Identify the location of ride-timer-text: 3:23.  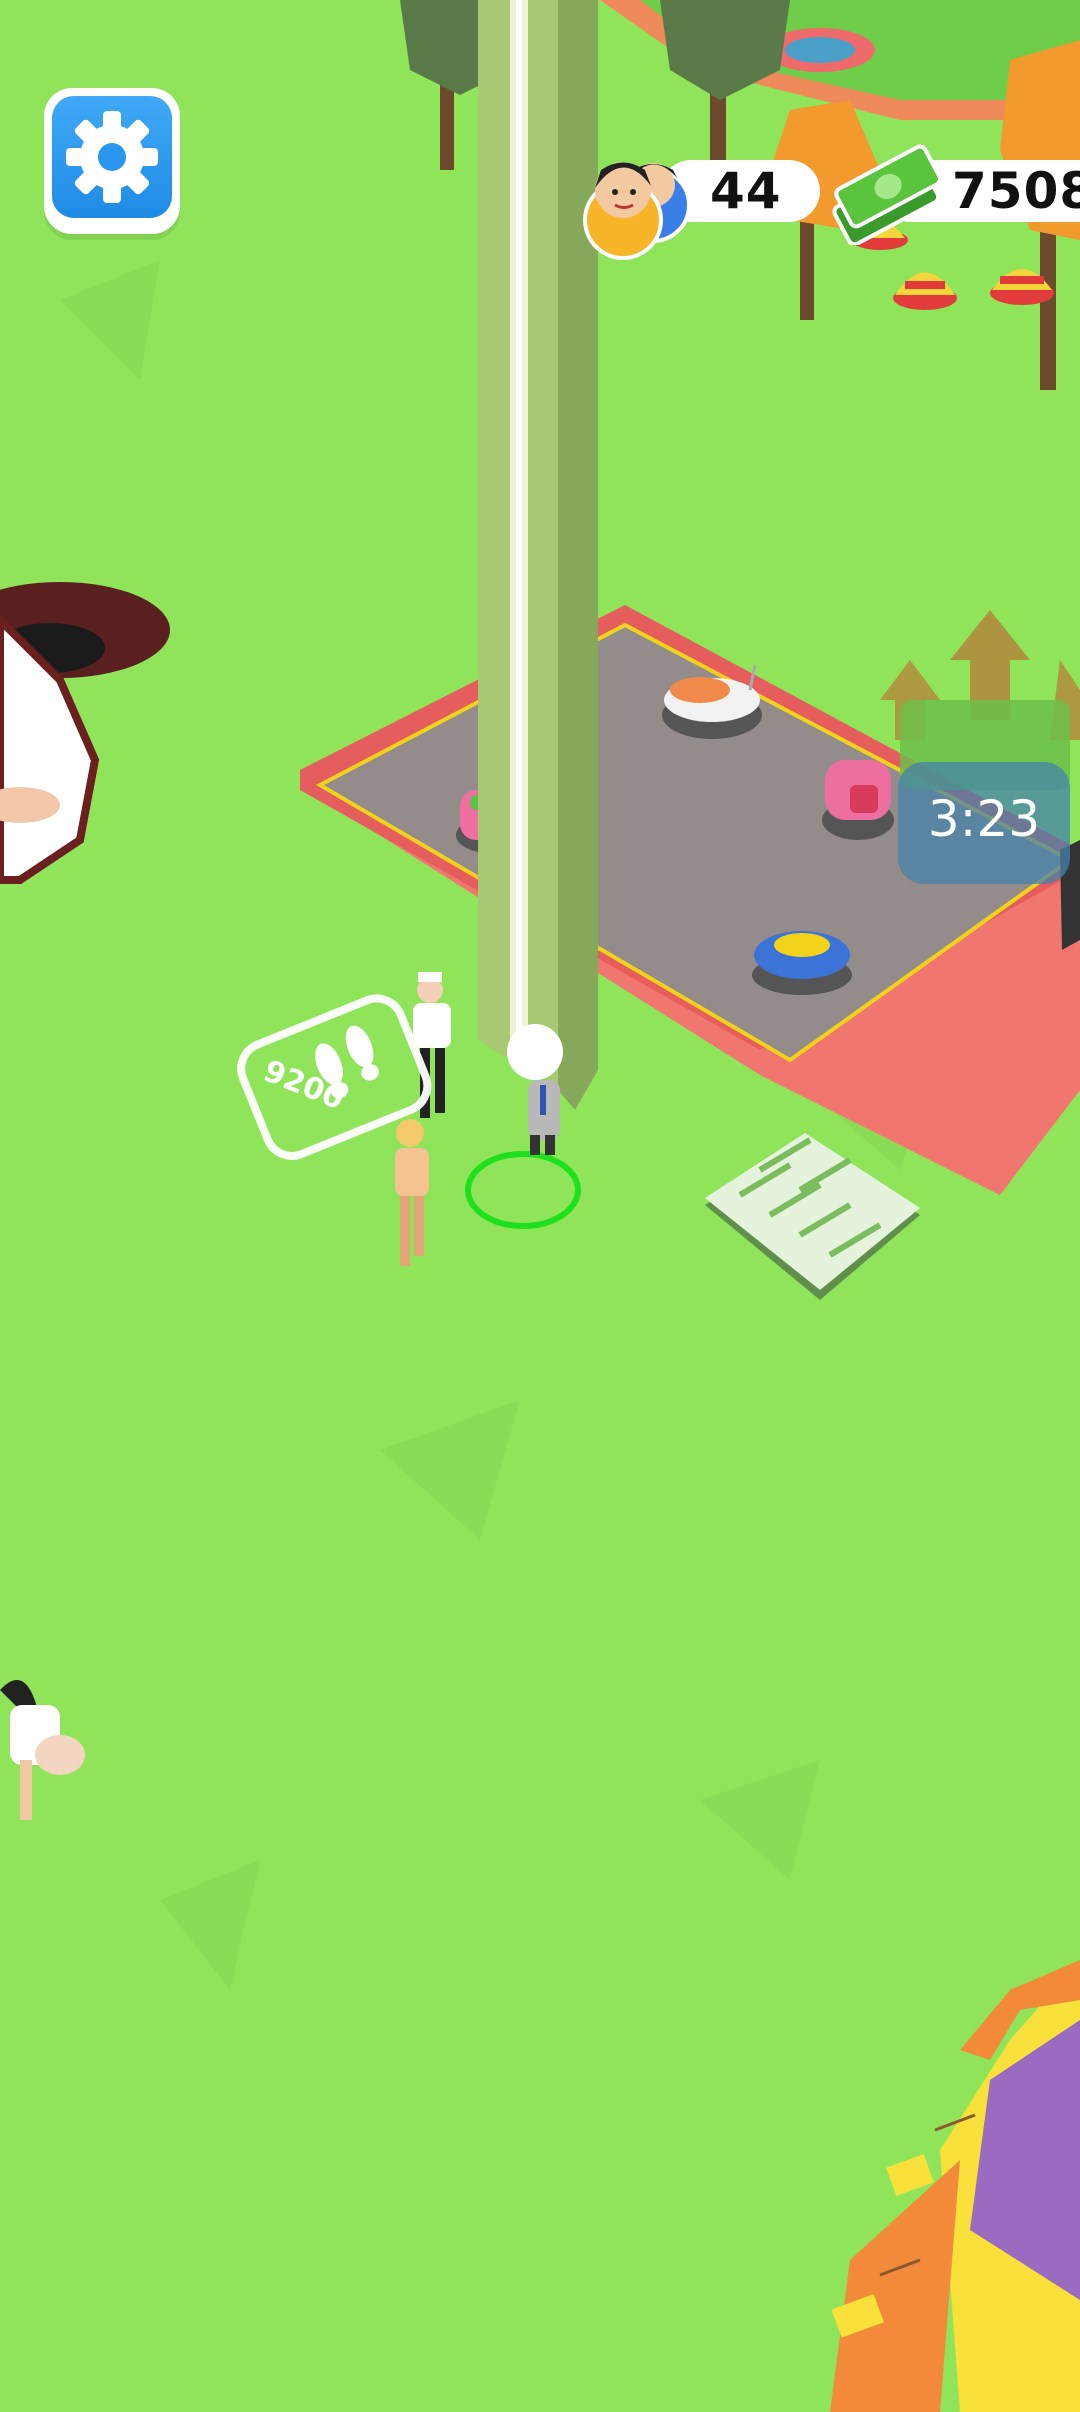
(984, 819).